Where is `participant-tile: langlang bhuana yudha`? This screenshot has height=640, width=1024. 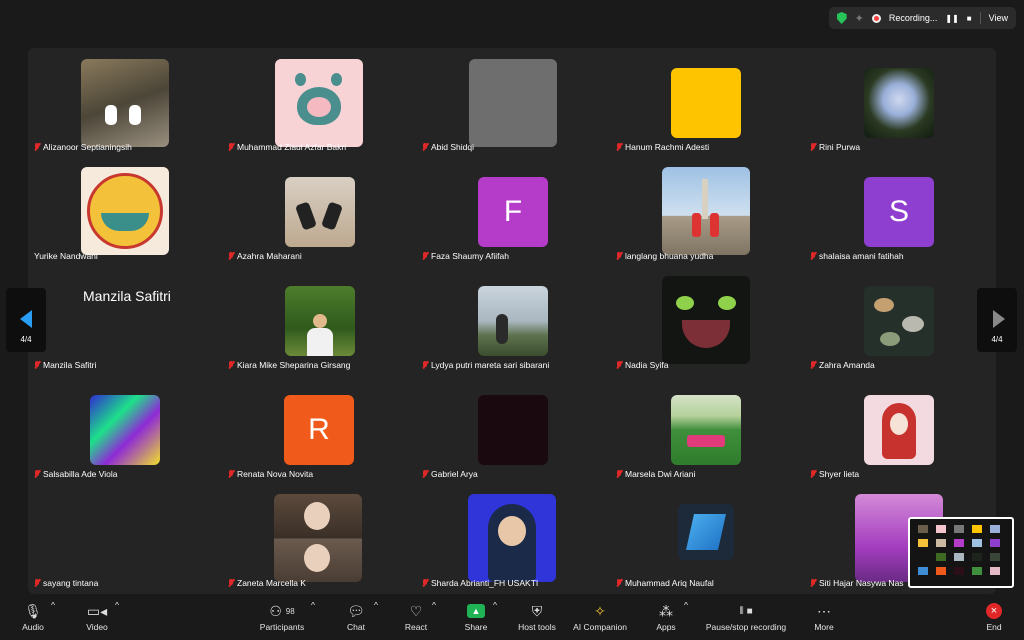
participant-tile: langlang bhuana yudha is located at coordinates (707, 211).